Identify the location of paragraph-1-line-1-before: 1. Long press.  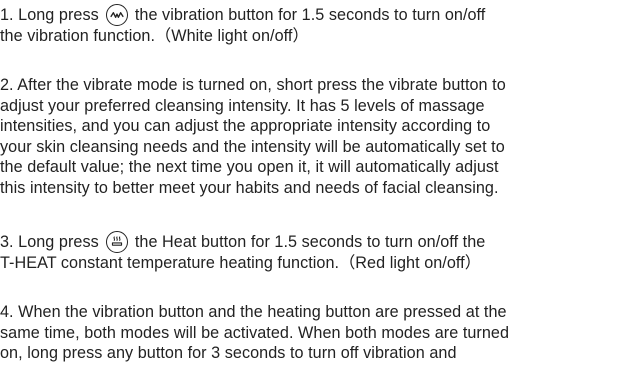
(52, 15).